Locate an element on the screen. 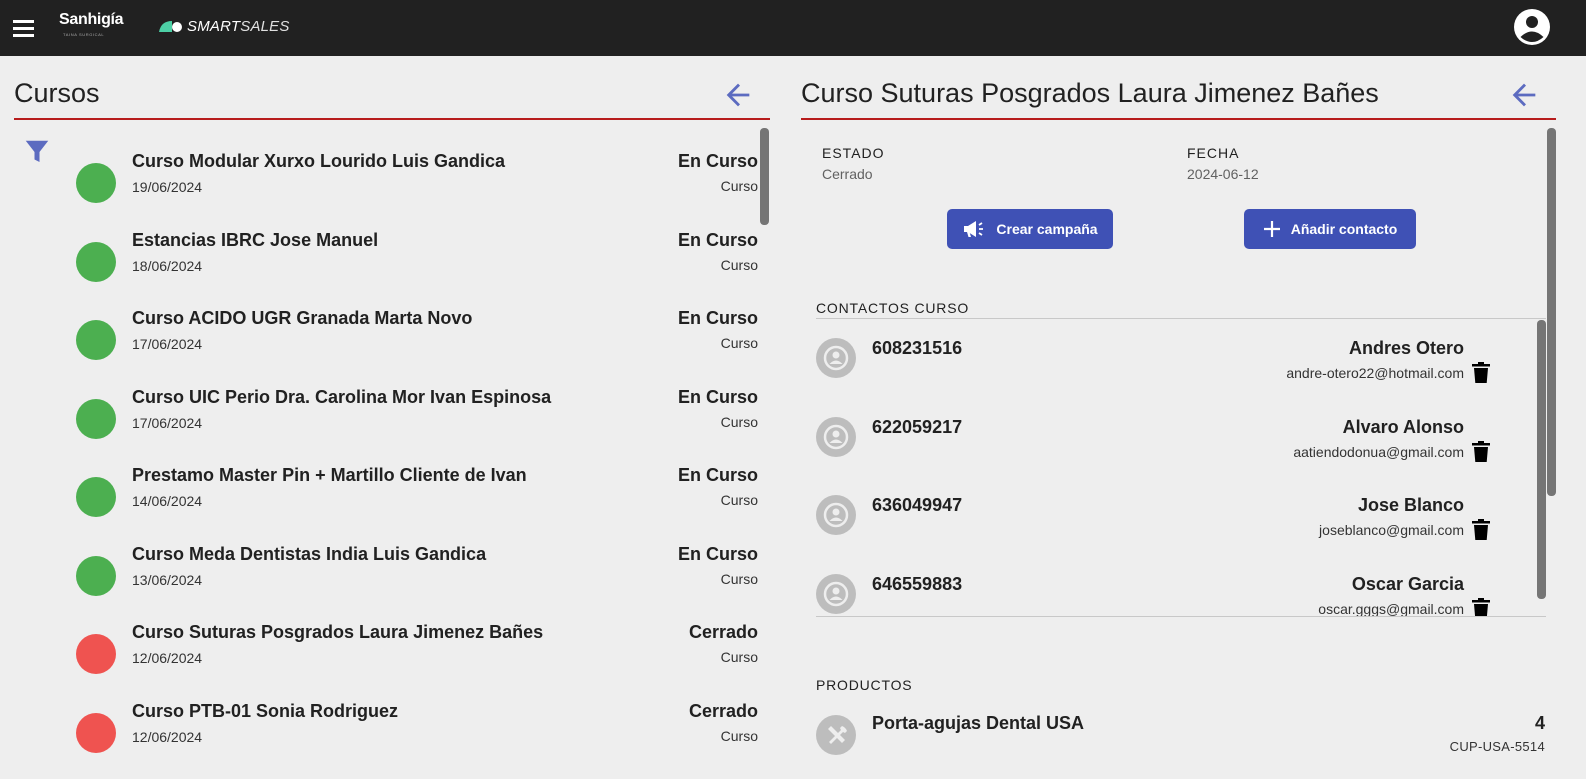 The image size is (1586, 779). contact-phone: 622059217 is located at coordinates (917, 427).